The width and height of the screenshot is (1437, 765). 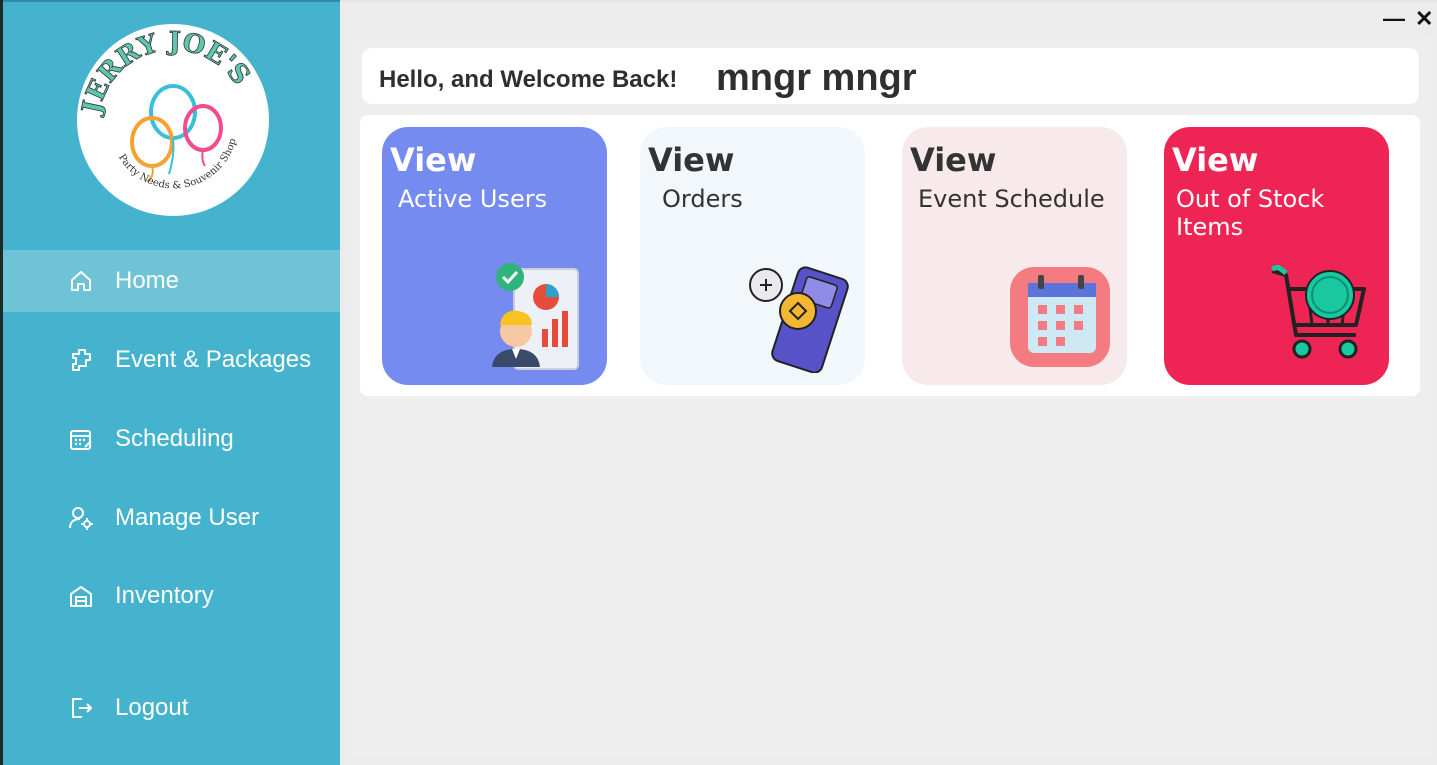 I want to click on brand-logo: JERRY JOE'S Party Needs & Souvenir Shop, so click(x=173, y=120).